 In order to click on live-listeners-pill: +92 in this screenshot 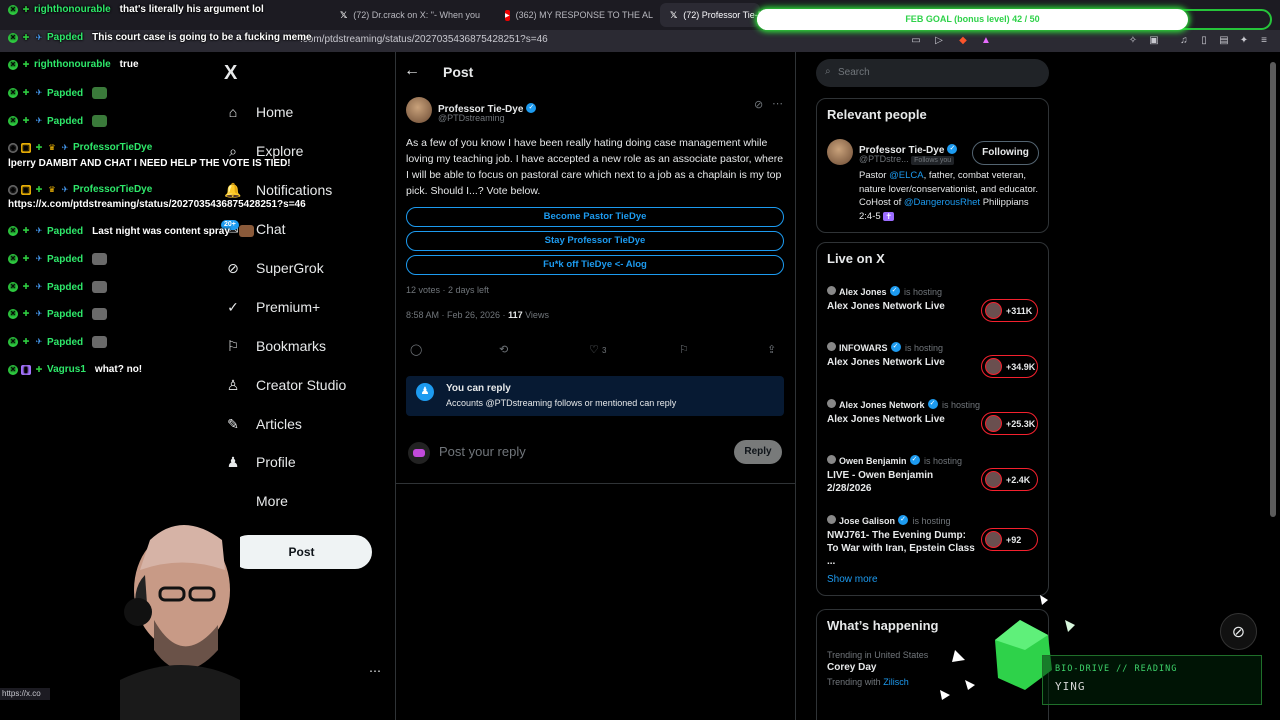, I will do `click(1009, 539)`.